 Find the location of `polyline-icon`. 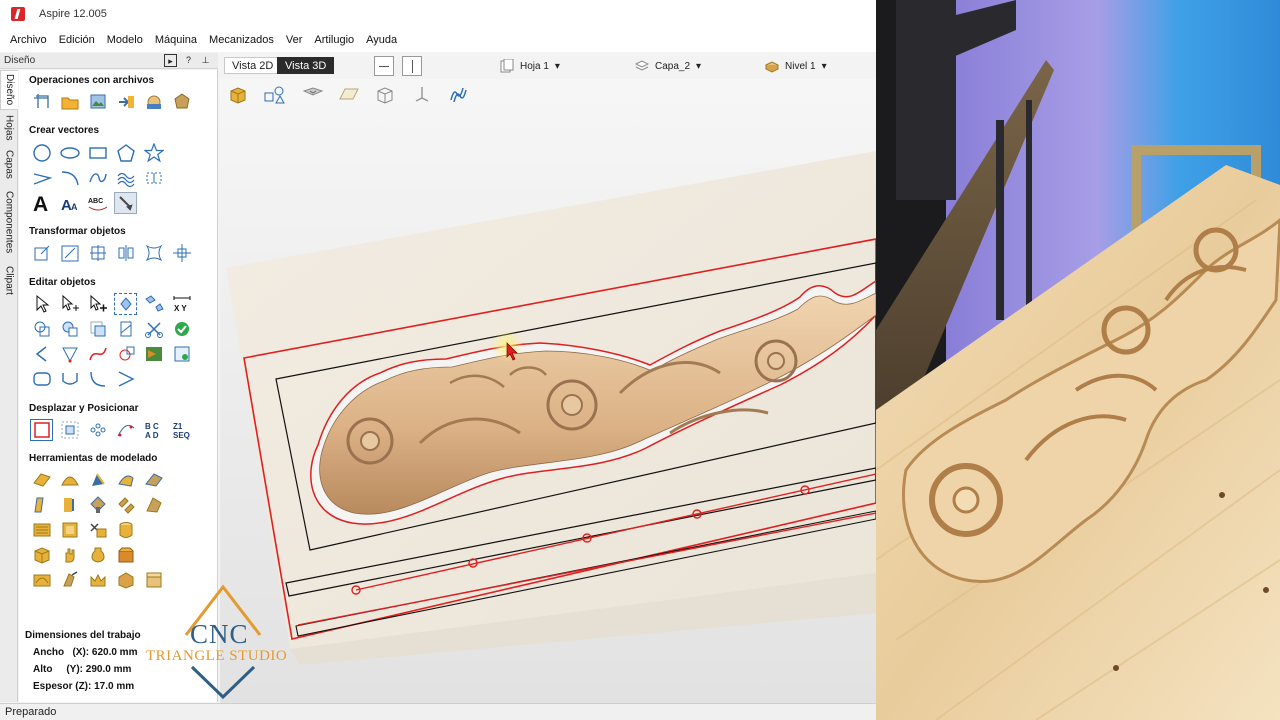

polyline-icon is located at coordinates (41, 178).